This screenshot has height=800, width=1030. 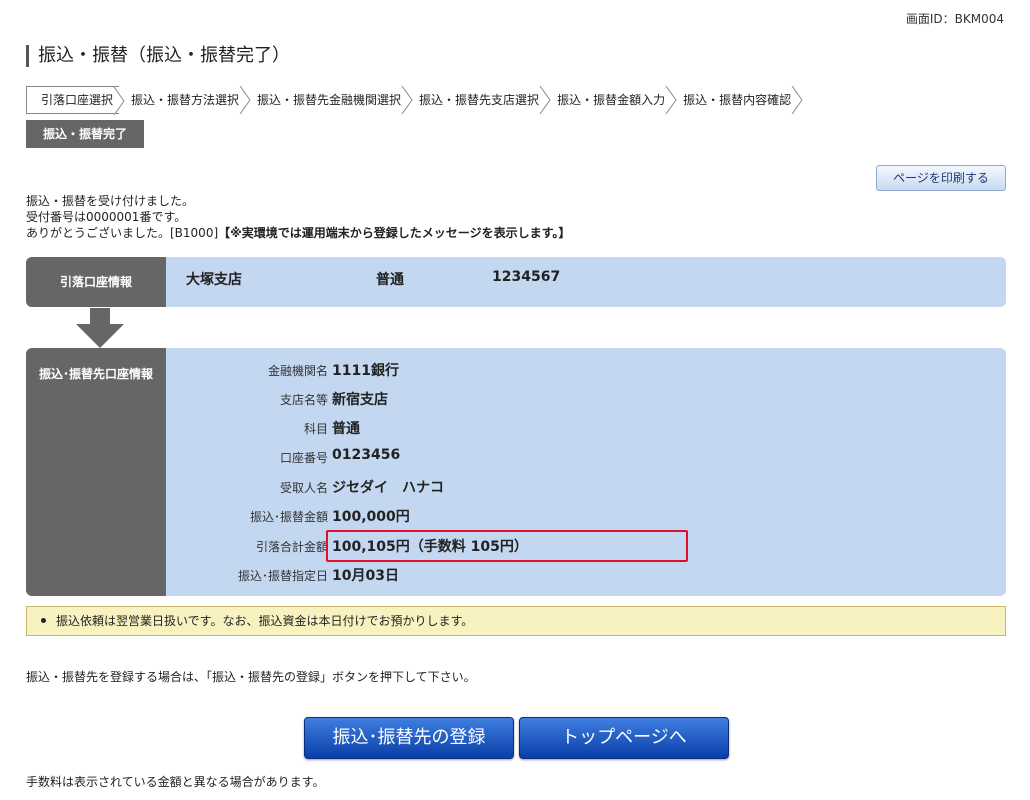 I want to click on page-title: 振込・振替（振込・振替完了）, so click(x=158, y=56).